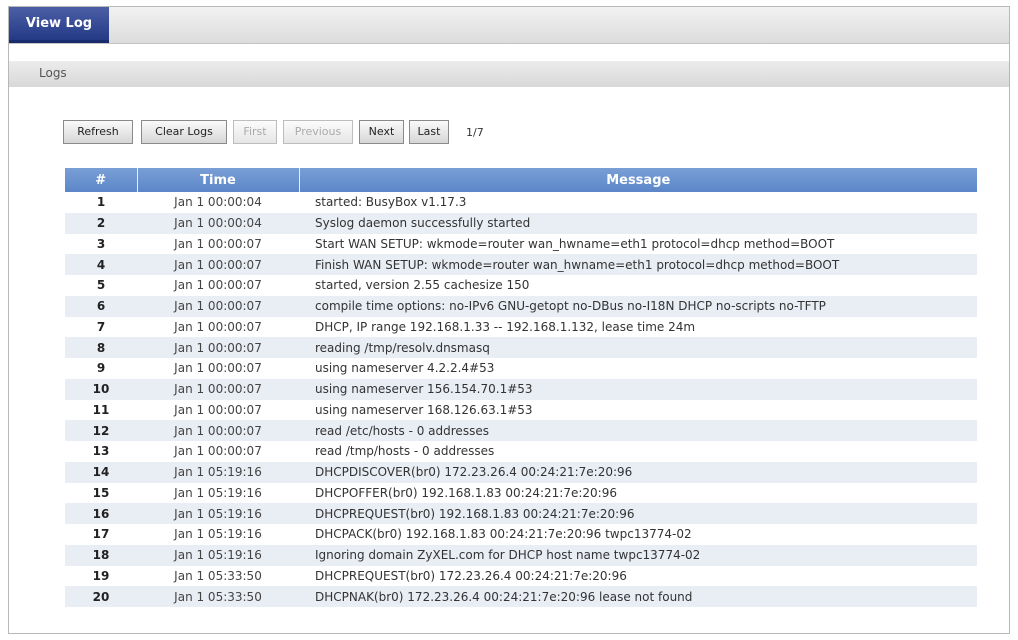 Image resolution: width=1018 pixels, height=640 pixels. I want to click on log-number-cell: 2, so click(101, 223).